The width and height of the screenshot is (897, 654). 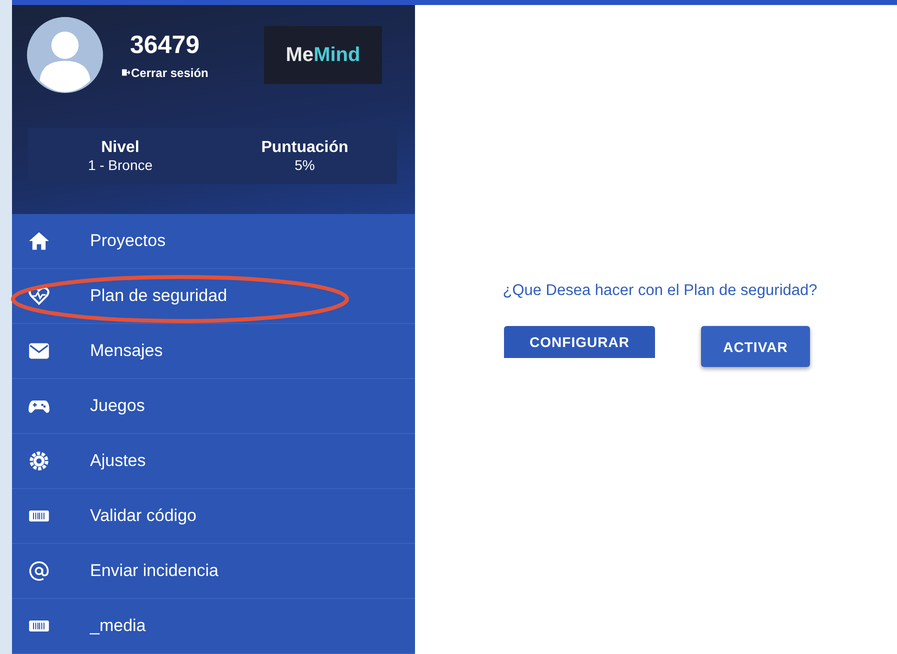 What do you see at coordinates (165, 45) in the screenshot?
I see `user-id: 36479` at bounding box center [165, 45].